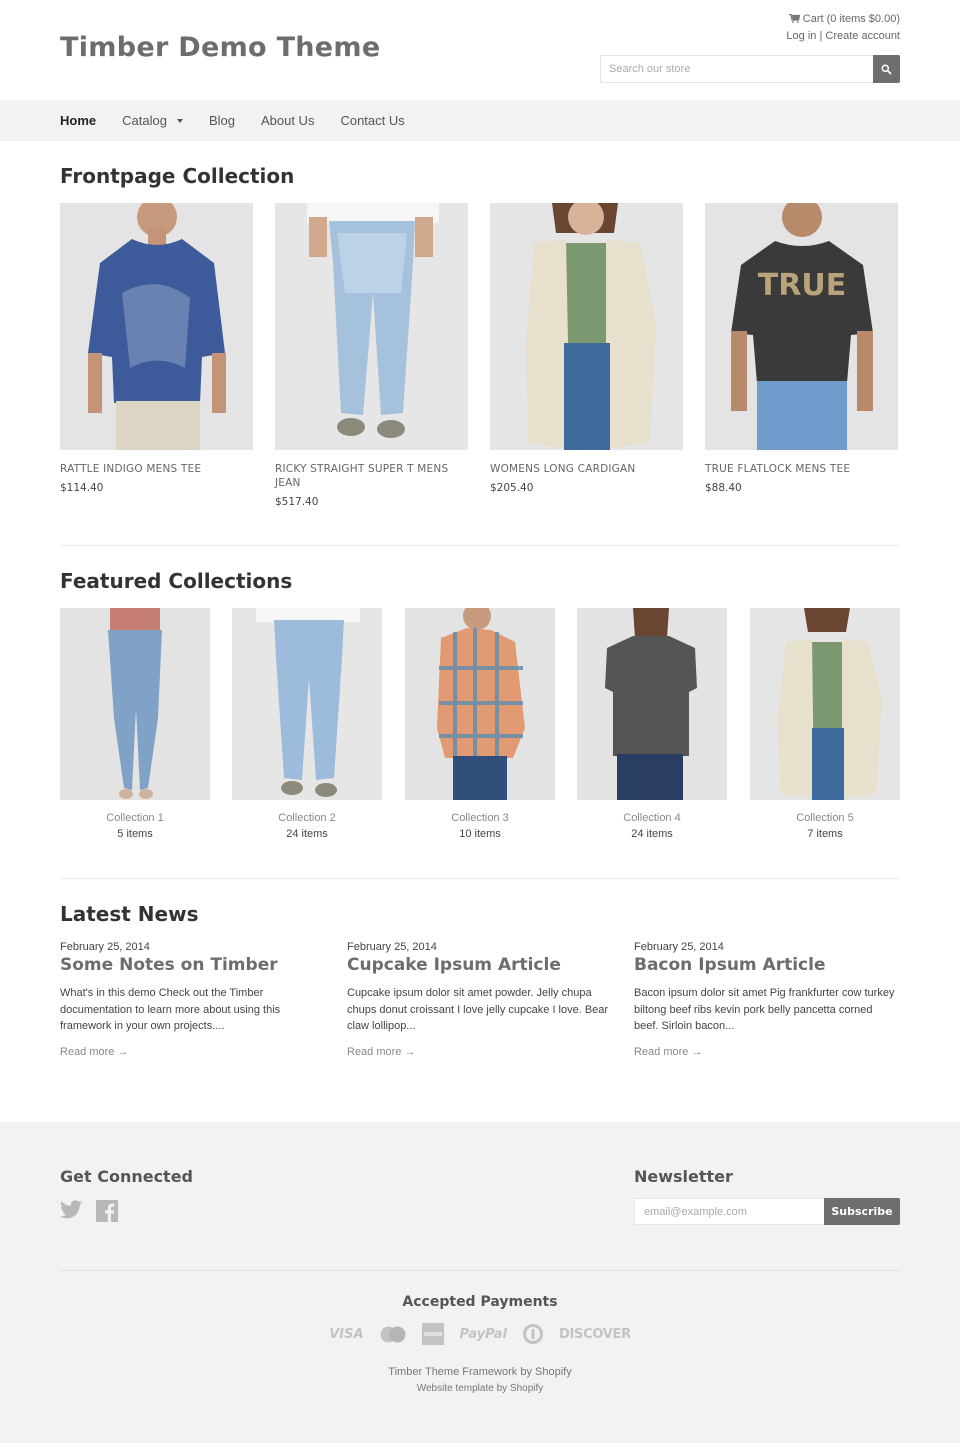 This screenshot has width=960, height=1443. I want to click on nav-link-contact-us: Contact Us, so click(372, 120).